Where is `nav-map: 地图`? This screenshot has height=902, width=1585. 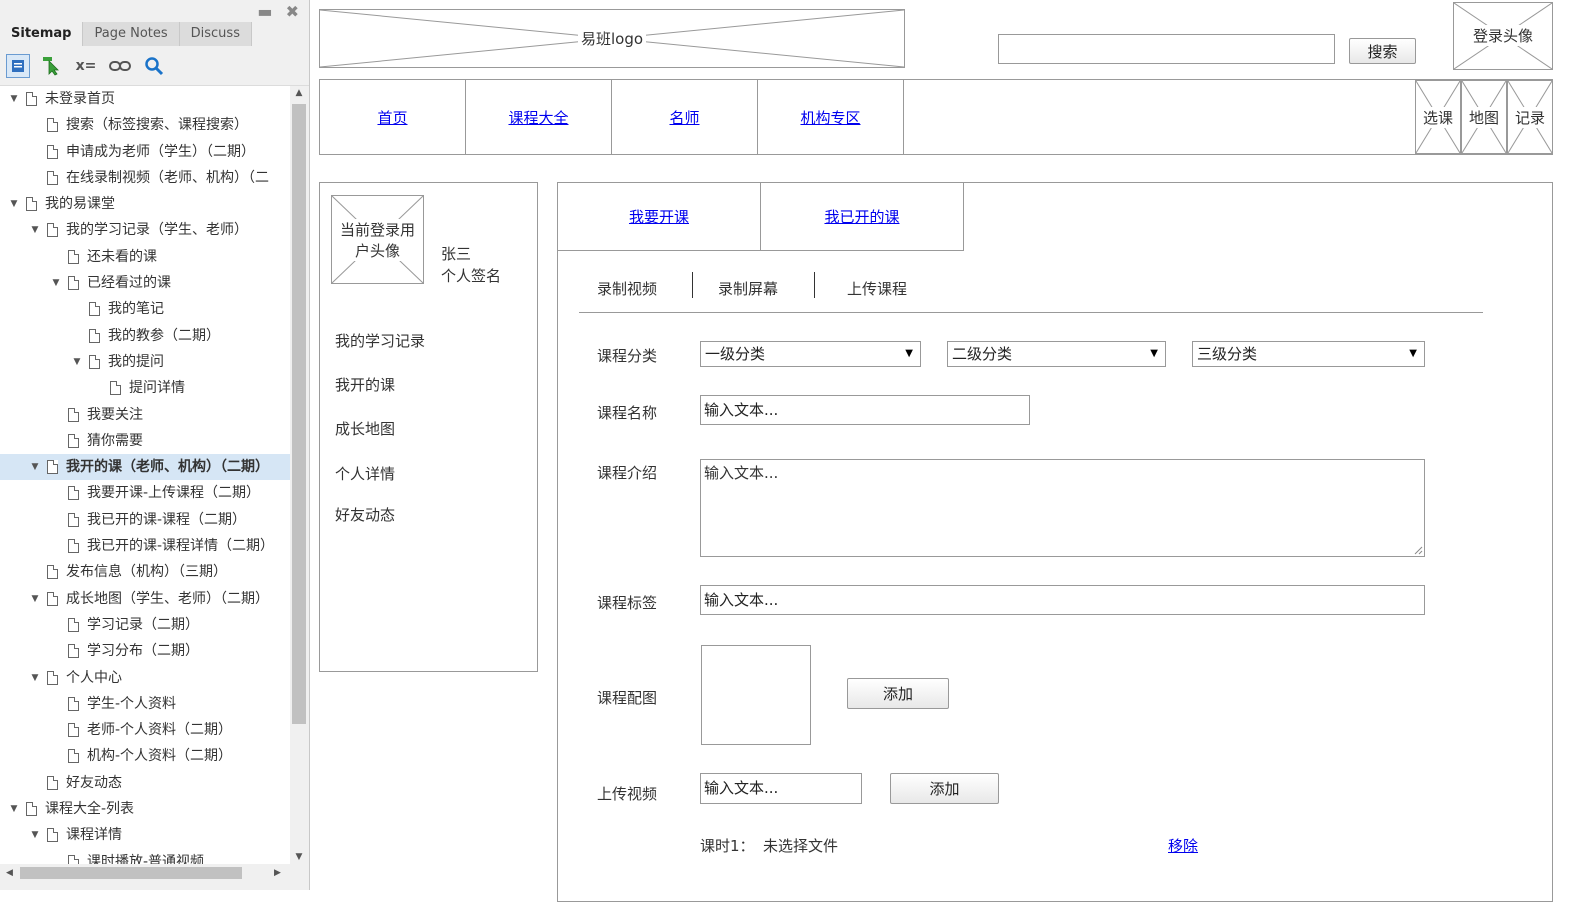
nav-map: 地图 is located at coordinates (1484, 117).